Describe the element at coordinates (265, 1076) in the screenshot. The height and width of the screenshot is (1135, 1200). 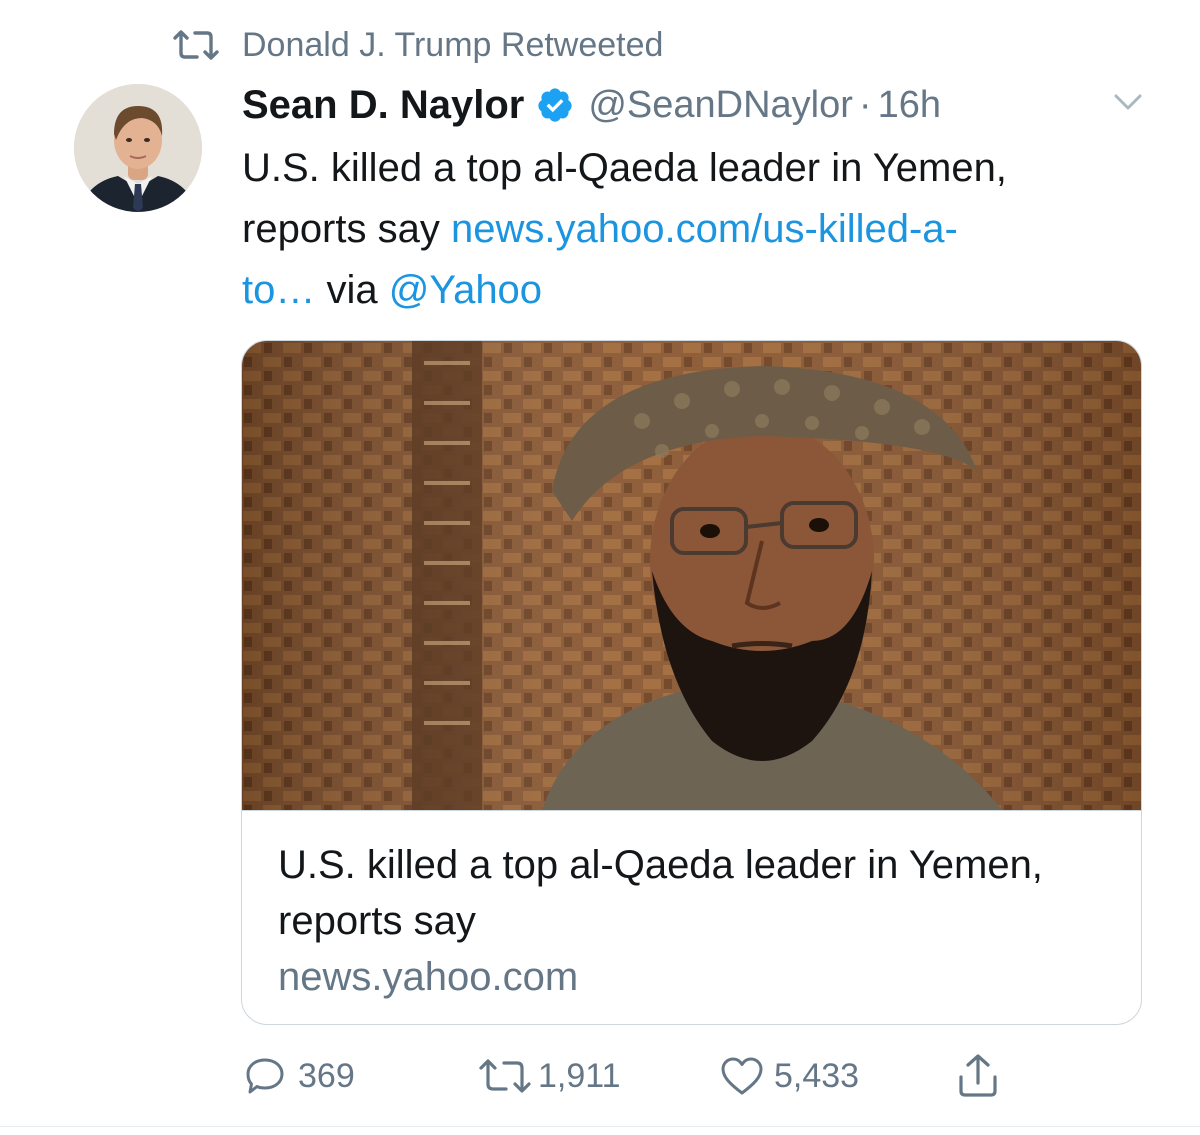
I see `reply-icon` at that location.